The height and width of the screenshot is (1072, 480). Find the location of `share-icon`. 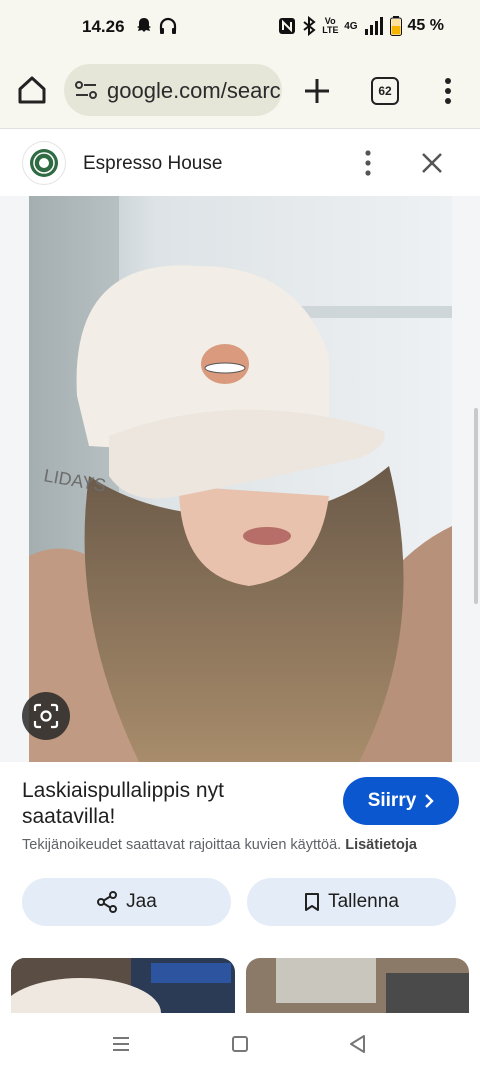

share-icon is located at coordinates (107, 902).